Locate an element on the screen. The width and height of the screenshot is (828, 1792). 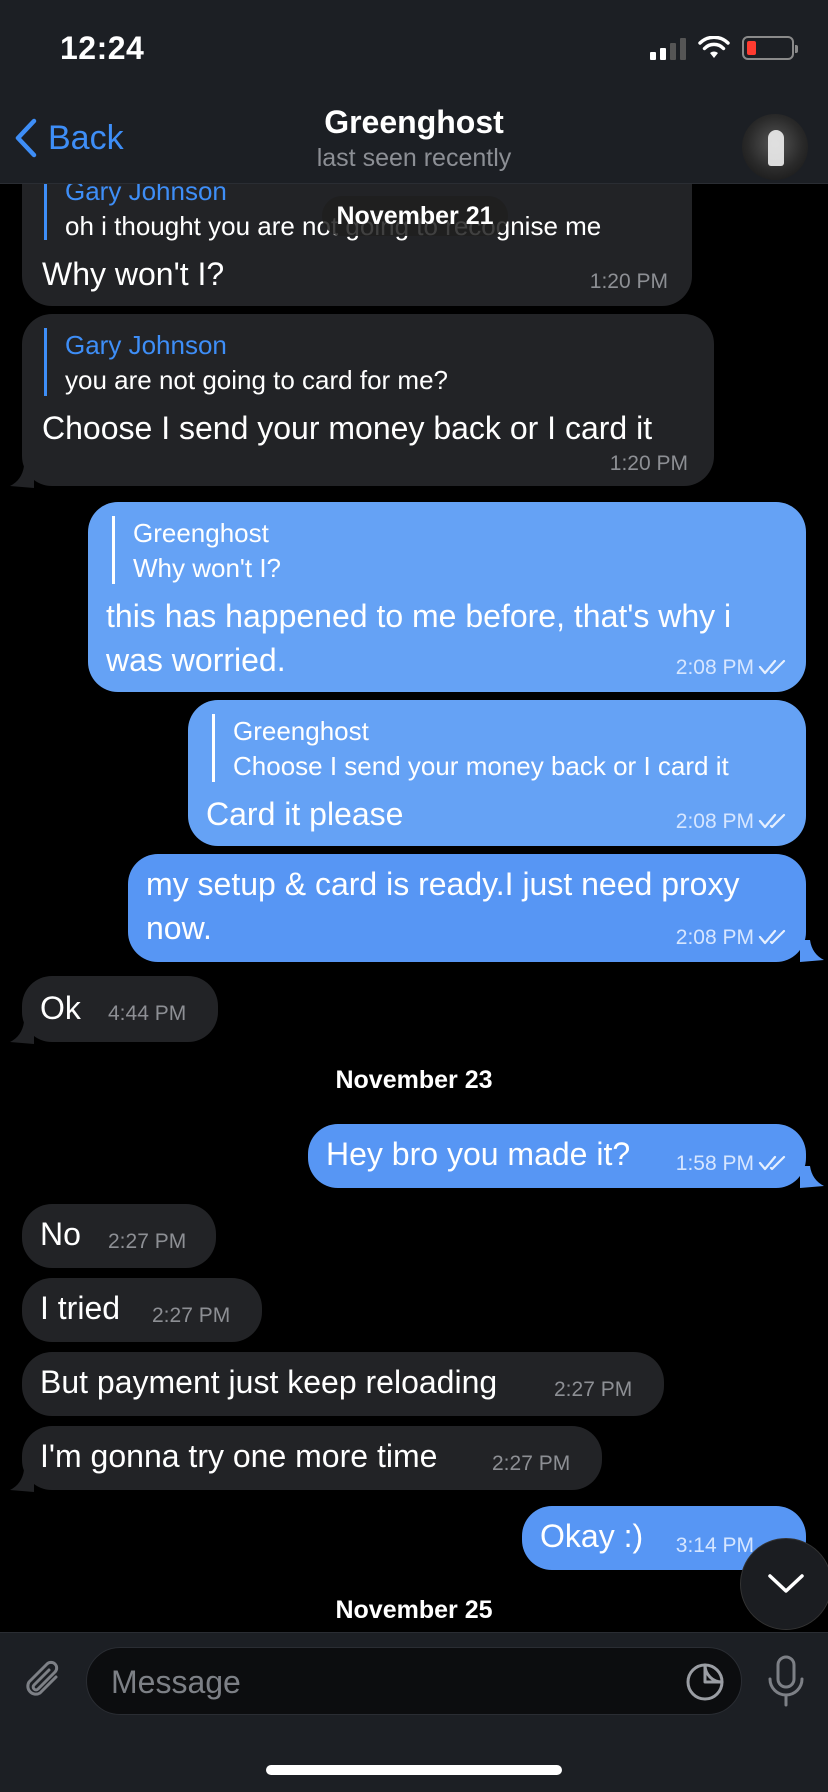
status-time: 12:24 is located at coordinates (102, 48).